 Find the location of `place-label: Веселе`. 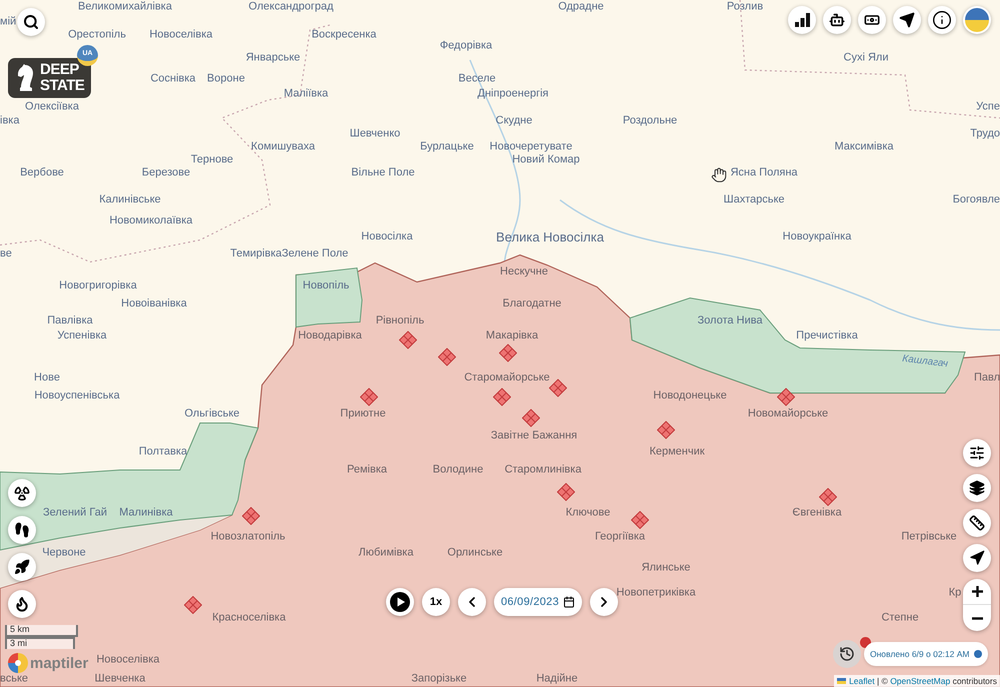

place-label: Веселе is located at coordinates (477, 79).